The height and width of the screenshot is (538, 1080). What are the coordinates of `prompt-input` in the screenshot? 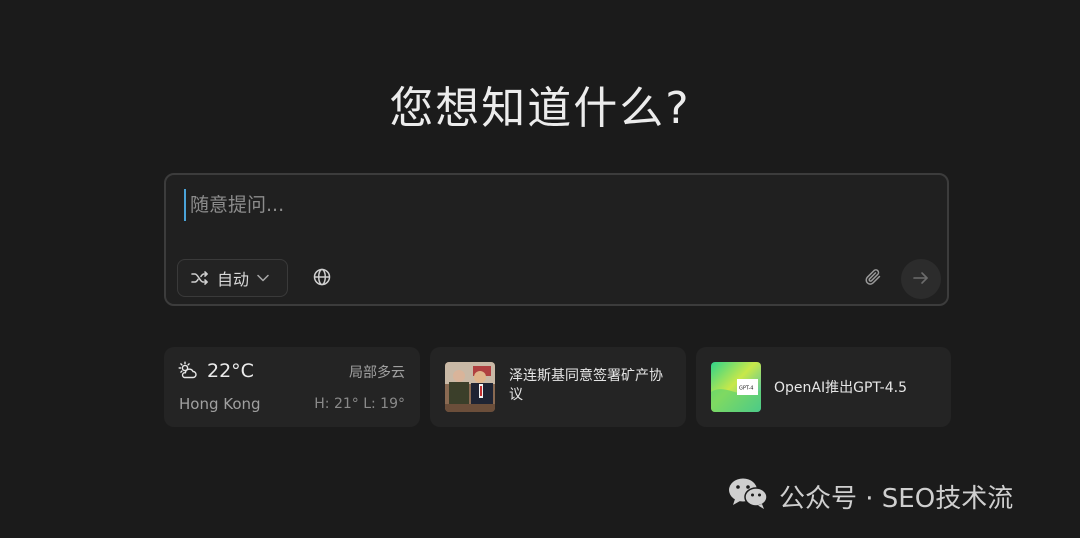 It's located at (557, 205).